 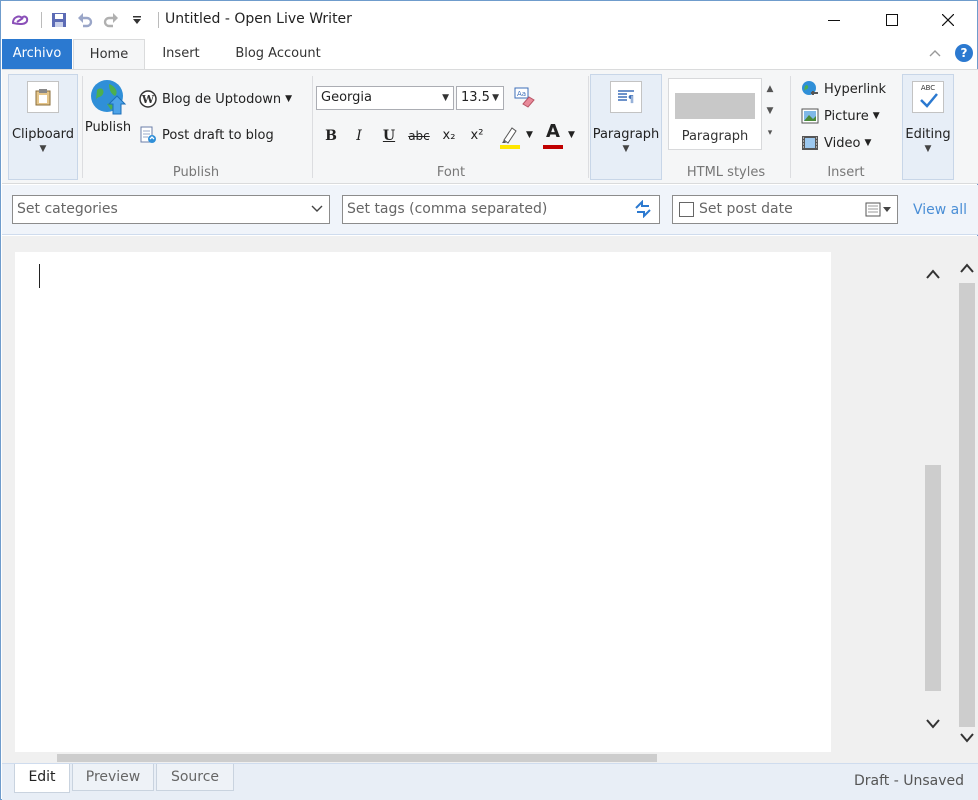 I want to click on post-draft-icon, so click(x=148, y=135).